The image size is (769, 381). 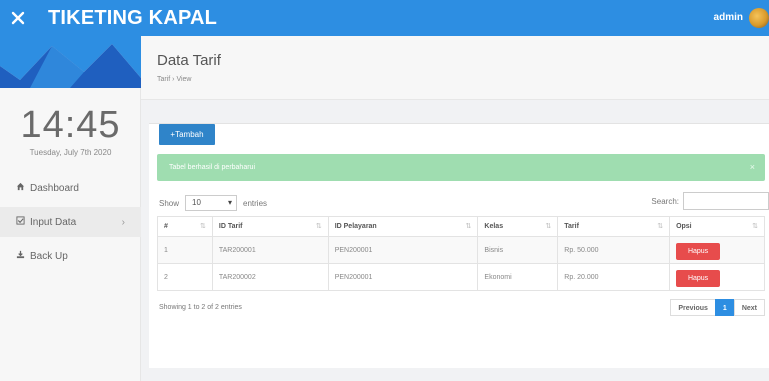 What do you see at coordinates (70, 62) in the screenshot?
I see `sidebar-banner` at bounding box center [70, 62].